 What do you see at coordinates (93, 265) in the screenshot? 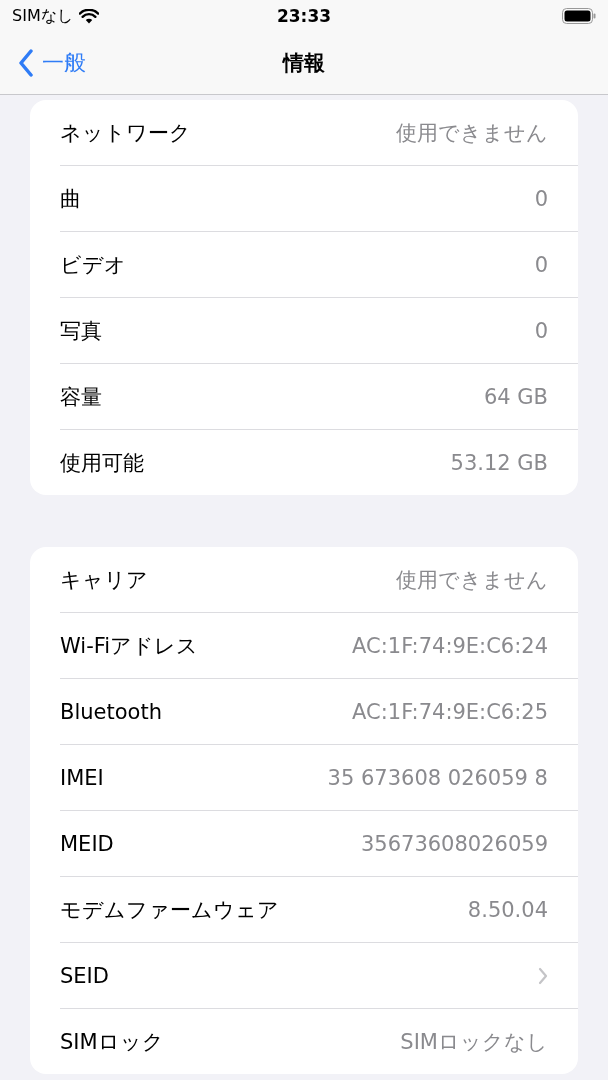
I see `row-label: ビデオ` at bounding box center [93, 265].